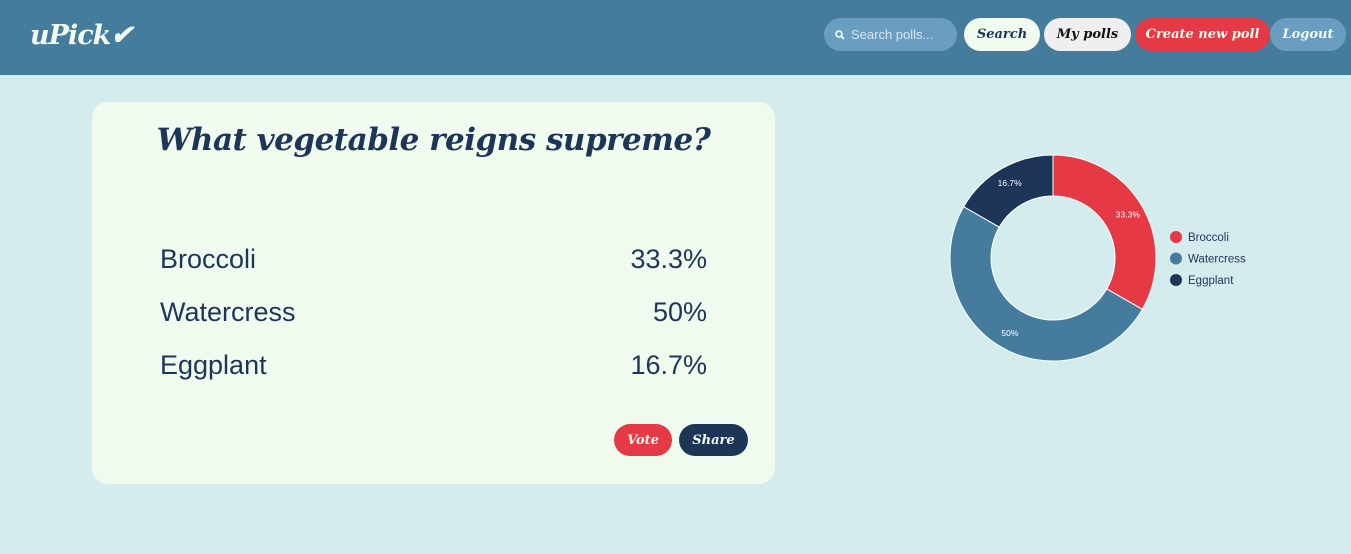  Describe the element at coordinates (643, 440) in the screenshot. I see `vote-button: Vote` at that location.